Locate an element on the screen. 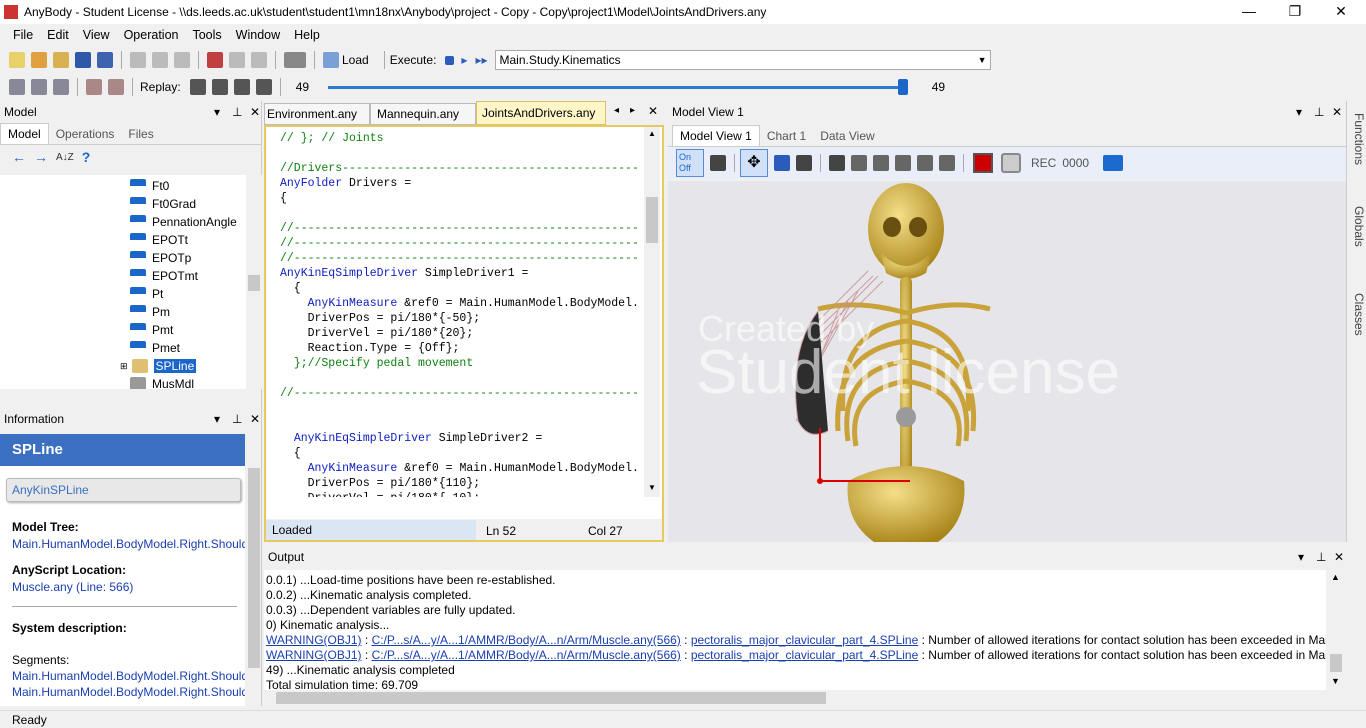 This screenshot has width=1366, height=728. replay-slider is located at coordinates (617, 87).